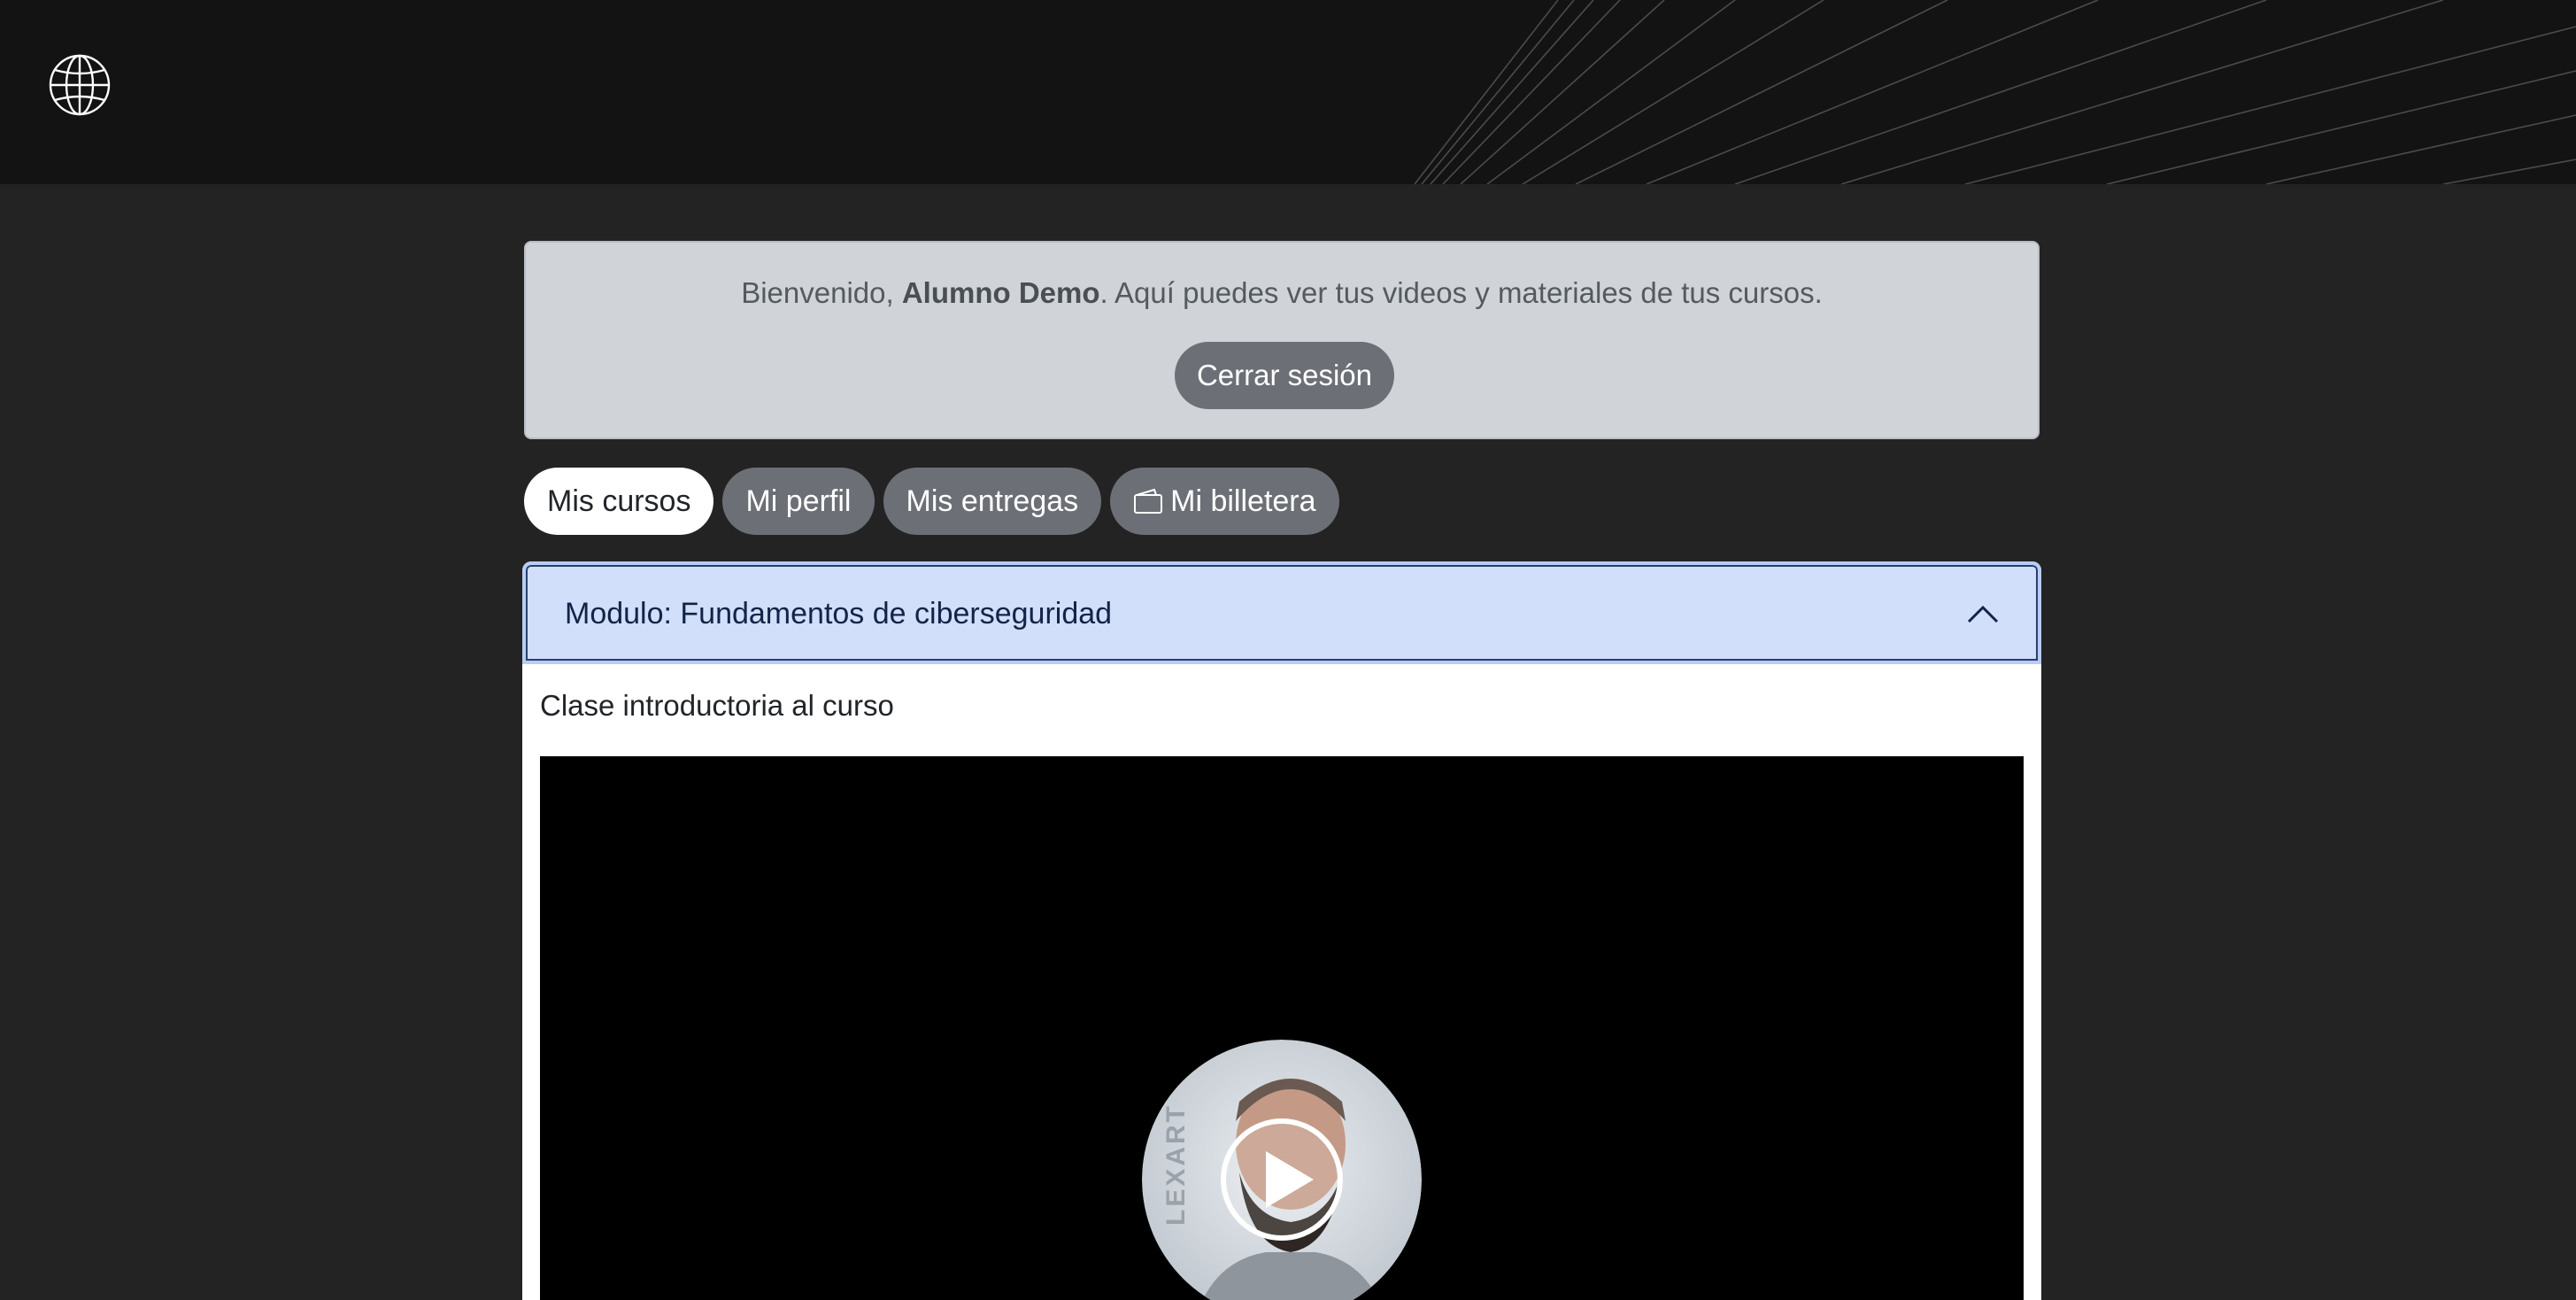 This screenshot has width=2576, height=1300. What do you see at coordinates (1148, 501) in the screenshot?
I see `wallet-icon` at bounding box center [1148, 501].